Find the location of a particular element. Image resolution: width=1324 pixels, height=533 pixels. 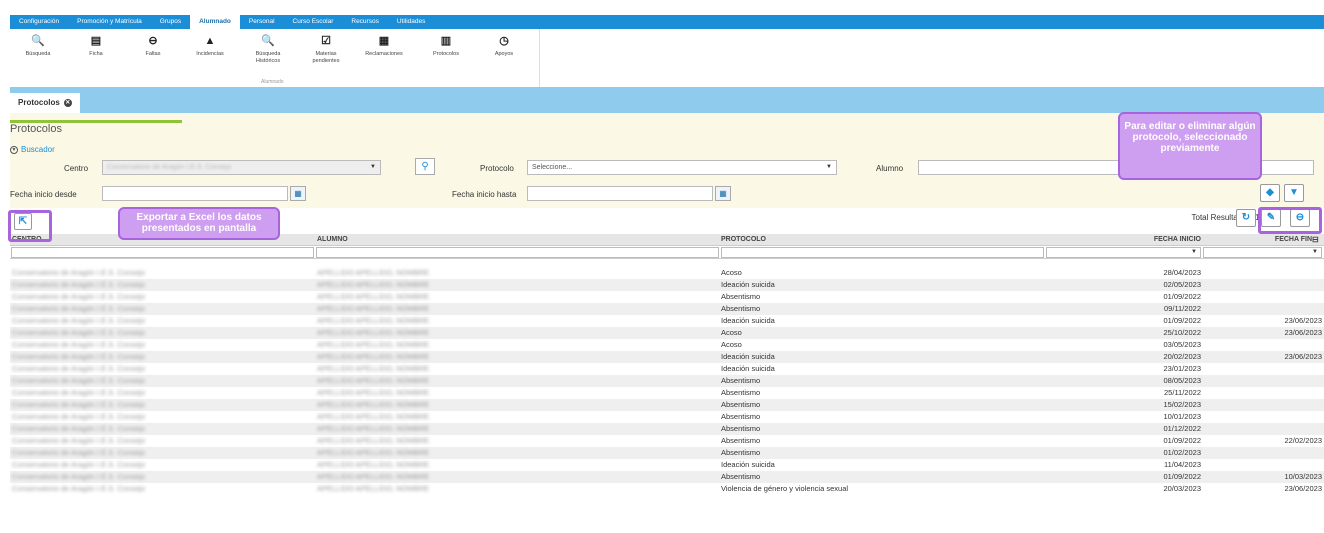

filter-alumno is located at coordinates (517, 252).